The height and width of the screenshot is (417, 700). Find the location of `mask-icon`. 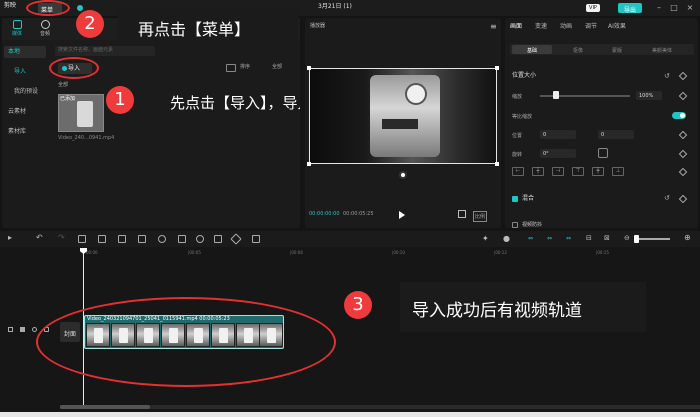

mask-icon is located at coordinates (162, 239).